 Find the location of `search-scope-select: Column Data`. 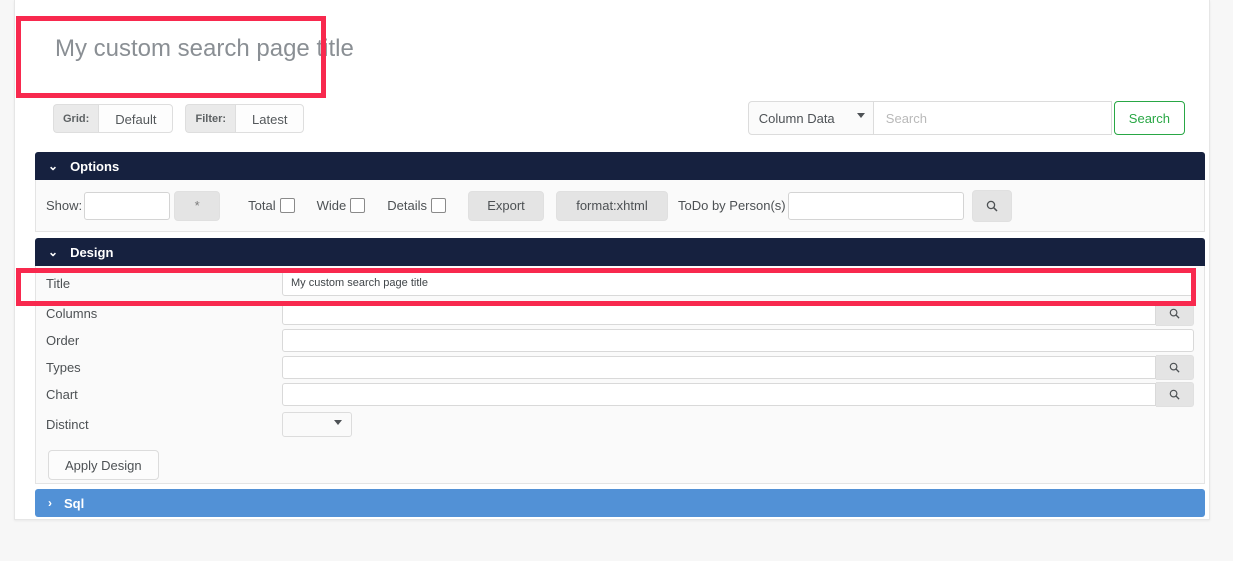

search-scope-select: Column Data is located at coordinates (810, 118).